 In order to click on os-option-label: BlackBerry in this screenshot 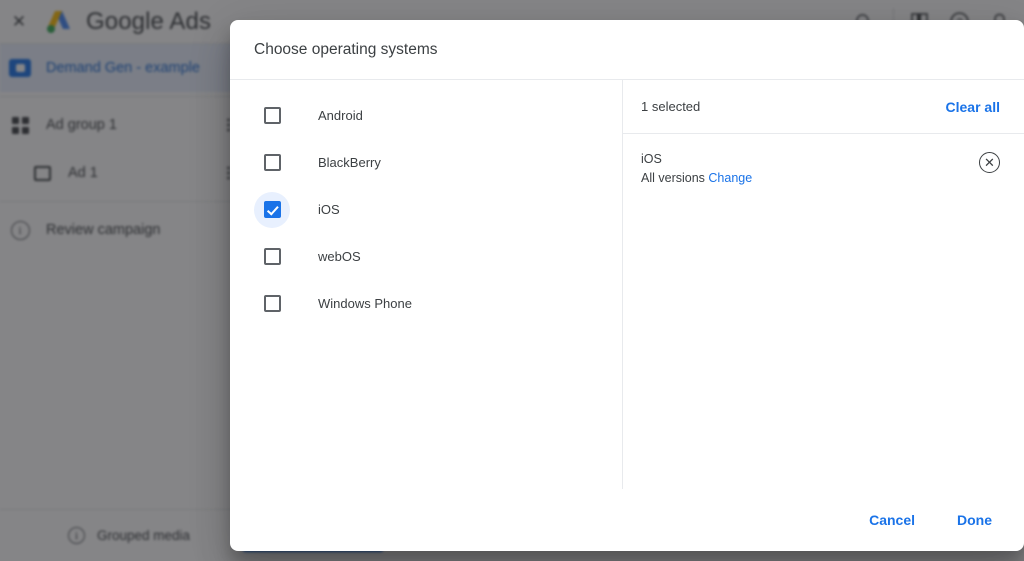, I will do `click(349, 162)`.